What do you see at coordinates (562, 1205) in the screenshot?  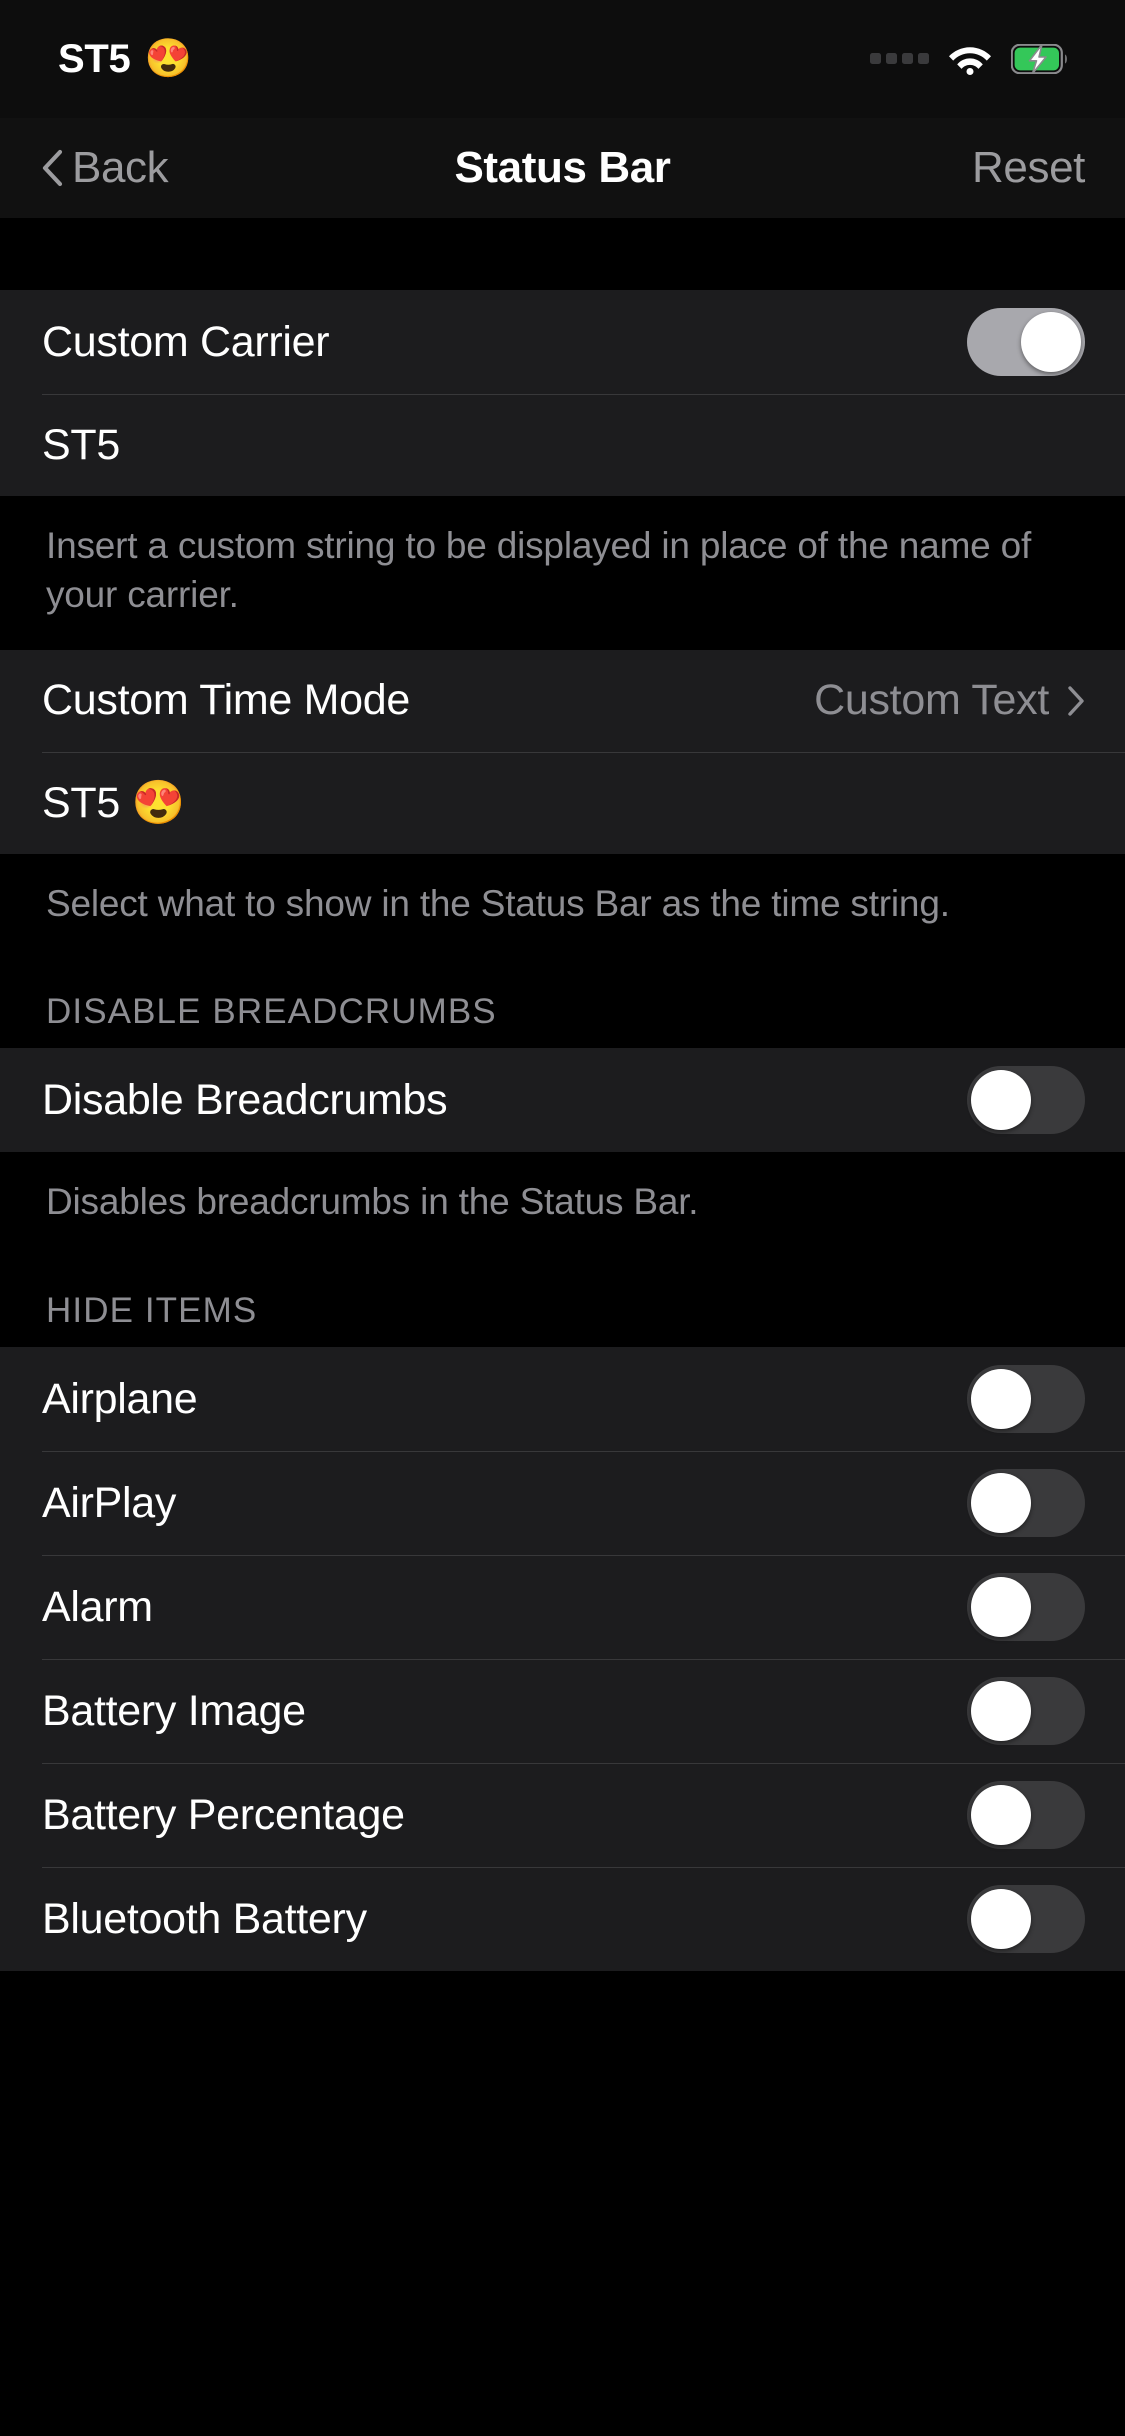 I see `breadcrumbs-footer-text: Disables breadcrumbs in the Status Bar.` at bounding box center [562, 1205].